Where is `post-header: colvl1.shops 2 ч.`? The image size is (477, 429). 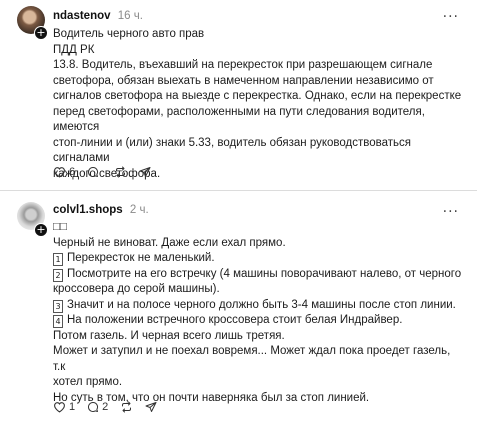
post-header: colvl1.shops 2 ч. is located at coordinates (101, 210).